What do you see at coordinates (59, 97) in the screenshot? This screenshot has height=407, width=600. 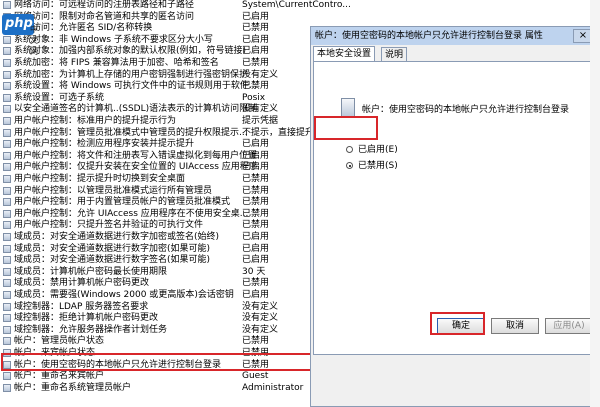 I see `policy-label: 系统设置：可选子系统` at bounding box center [59, 97].